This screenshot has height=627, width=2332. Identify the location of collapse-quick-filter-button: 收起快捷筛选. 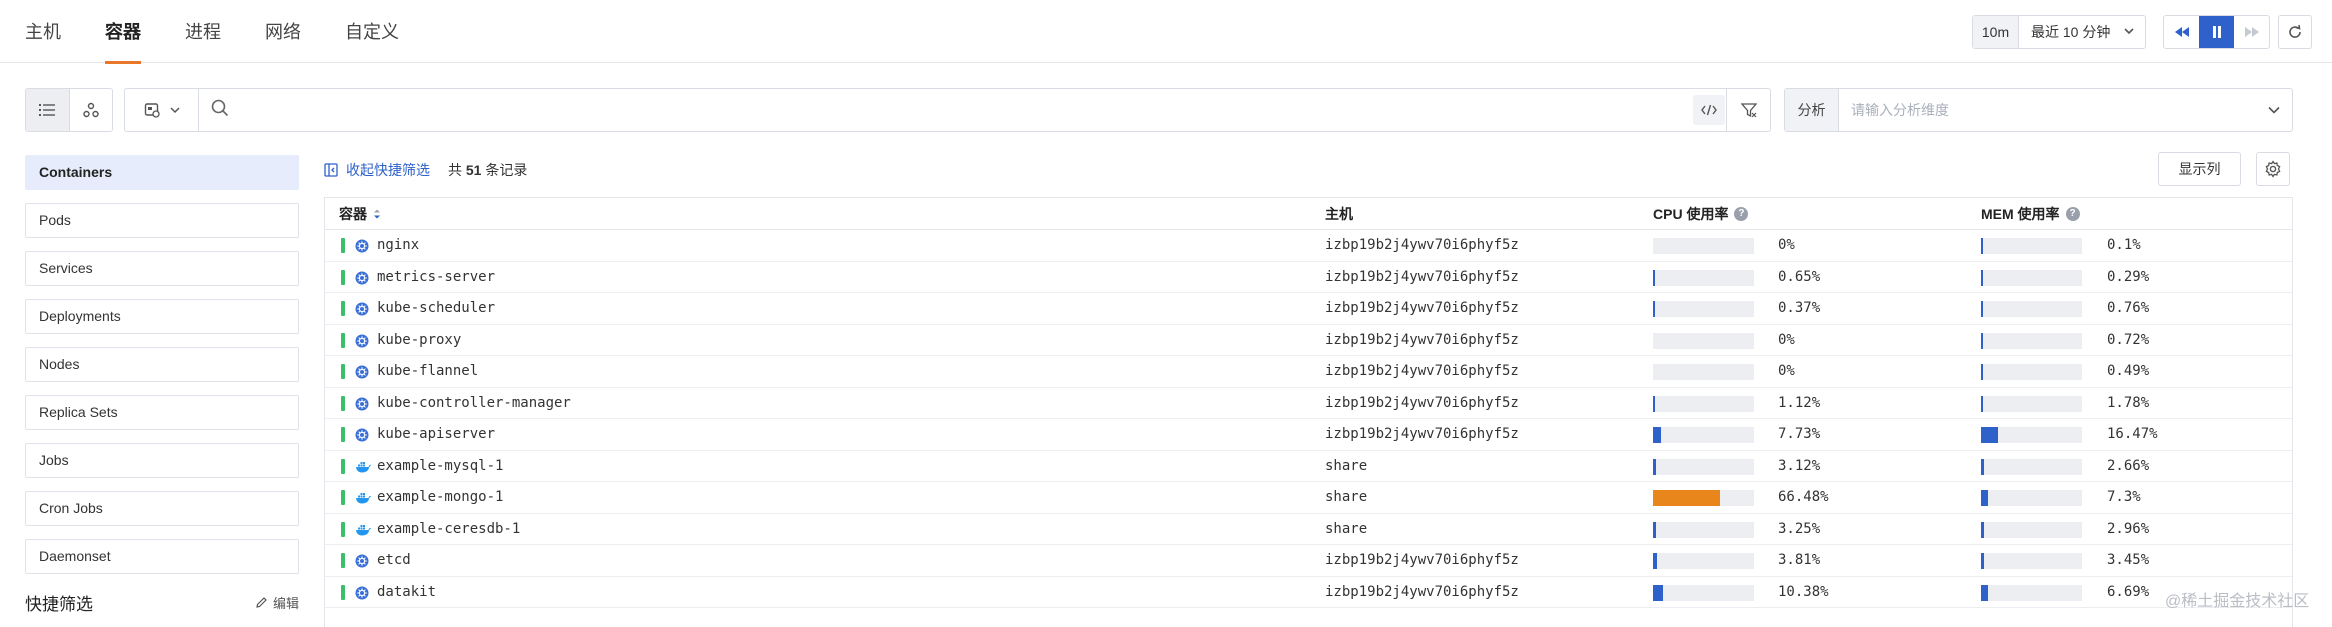
(377, 170).